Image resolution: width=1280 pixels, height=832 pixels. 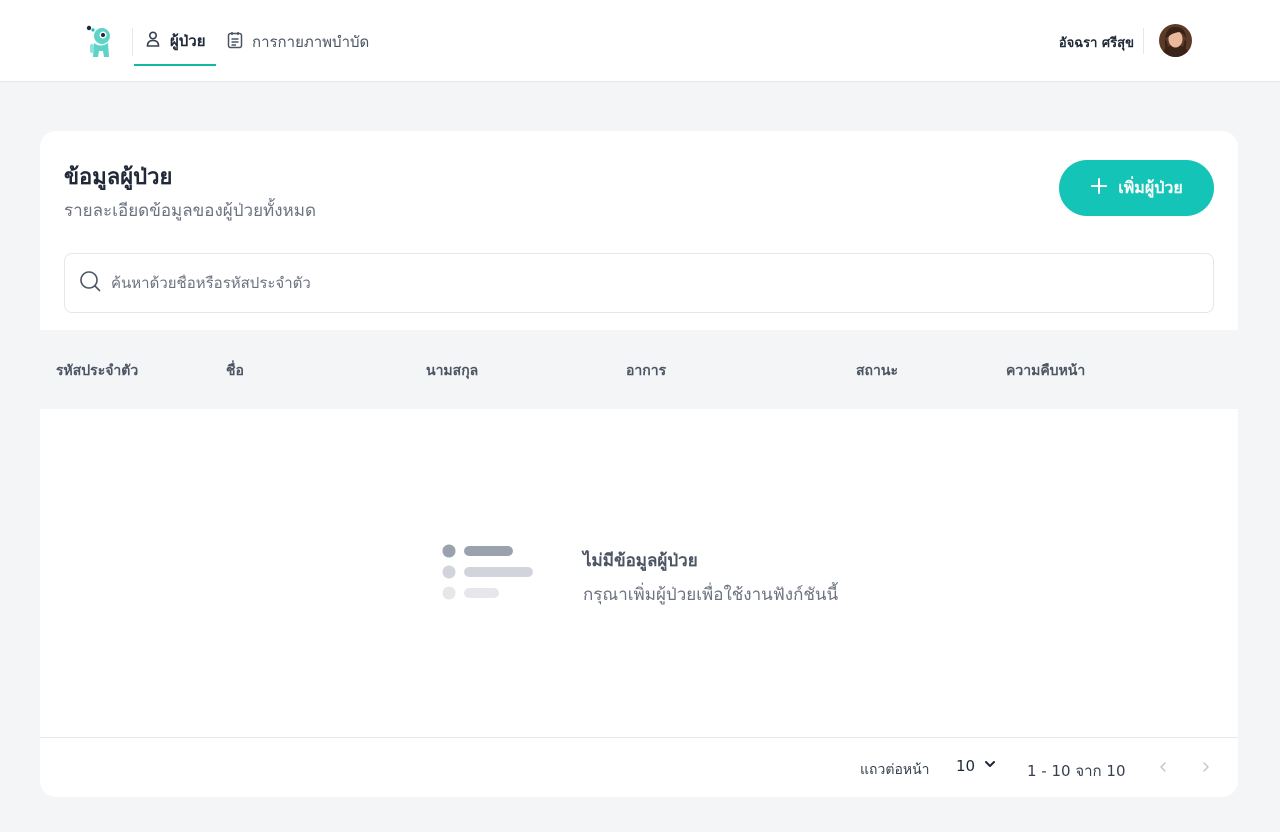 I want to click on user-divider, so click(x=1143, y=41).